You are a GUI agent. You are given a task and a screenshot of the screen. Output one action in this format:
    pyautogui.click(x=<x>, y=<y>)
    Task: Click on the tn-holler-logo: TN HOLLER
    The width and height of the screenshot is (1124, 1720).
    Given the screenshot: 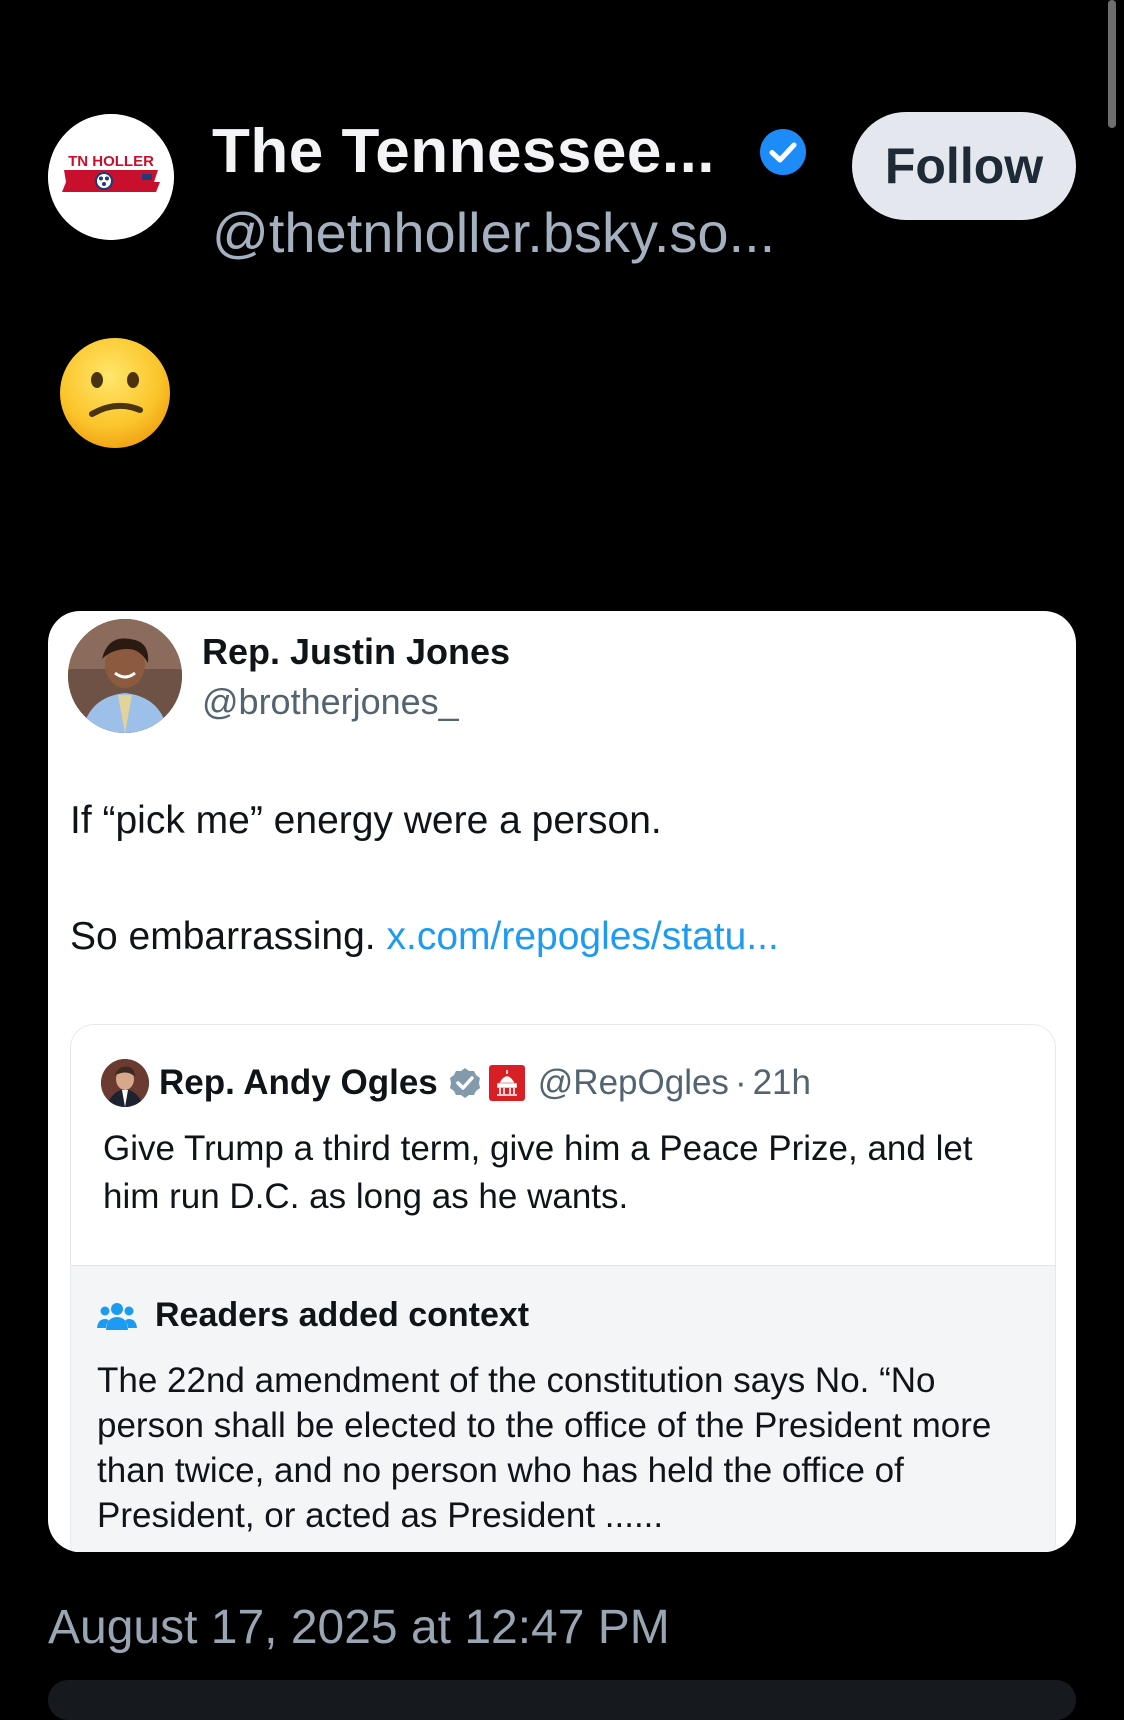 What is the action you would take?
    pyautogui.click(x=111, y=177)
    